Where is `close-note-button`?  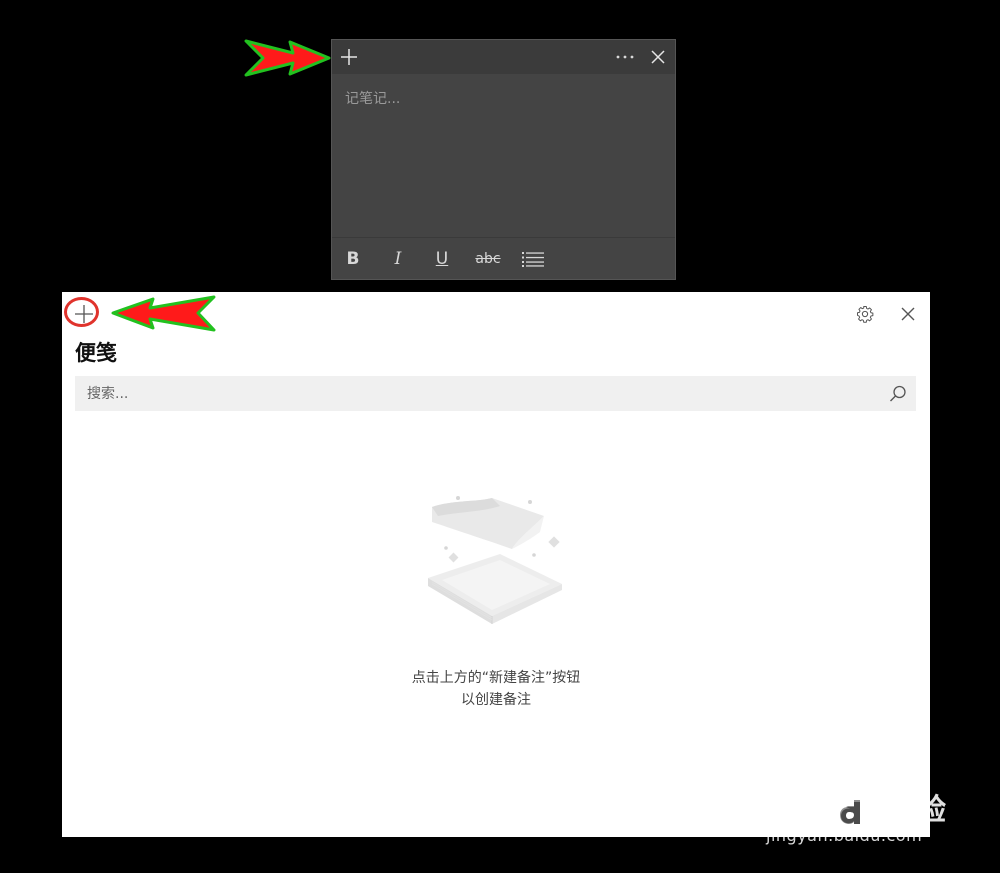
close-note-button is located at coordinates (658, 57).